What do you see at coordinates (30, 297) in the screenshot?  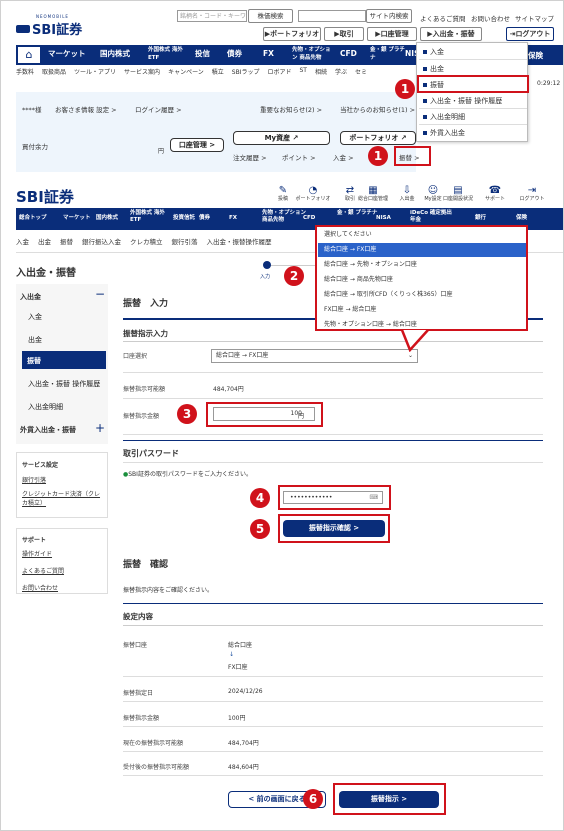 I see `sidebar-section: 入出金` at bounding box center [30, 297].